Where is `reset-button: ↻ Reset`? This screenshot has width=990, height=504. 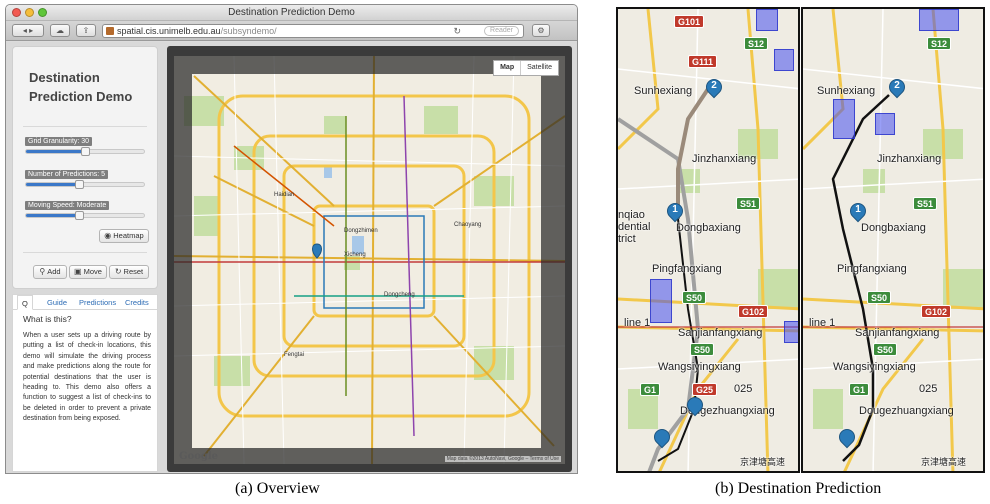 reset-button: ↻ Reset is located at coordinates (129, 272).